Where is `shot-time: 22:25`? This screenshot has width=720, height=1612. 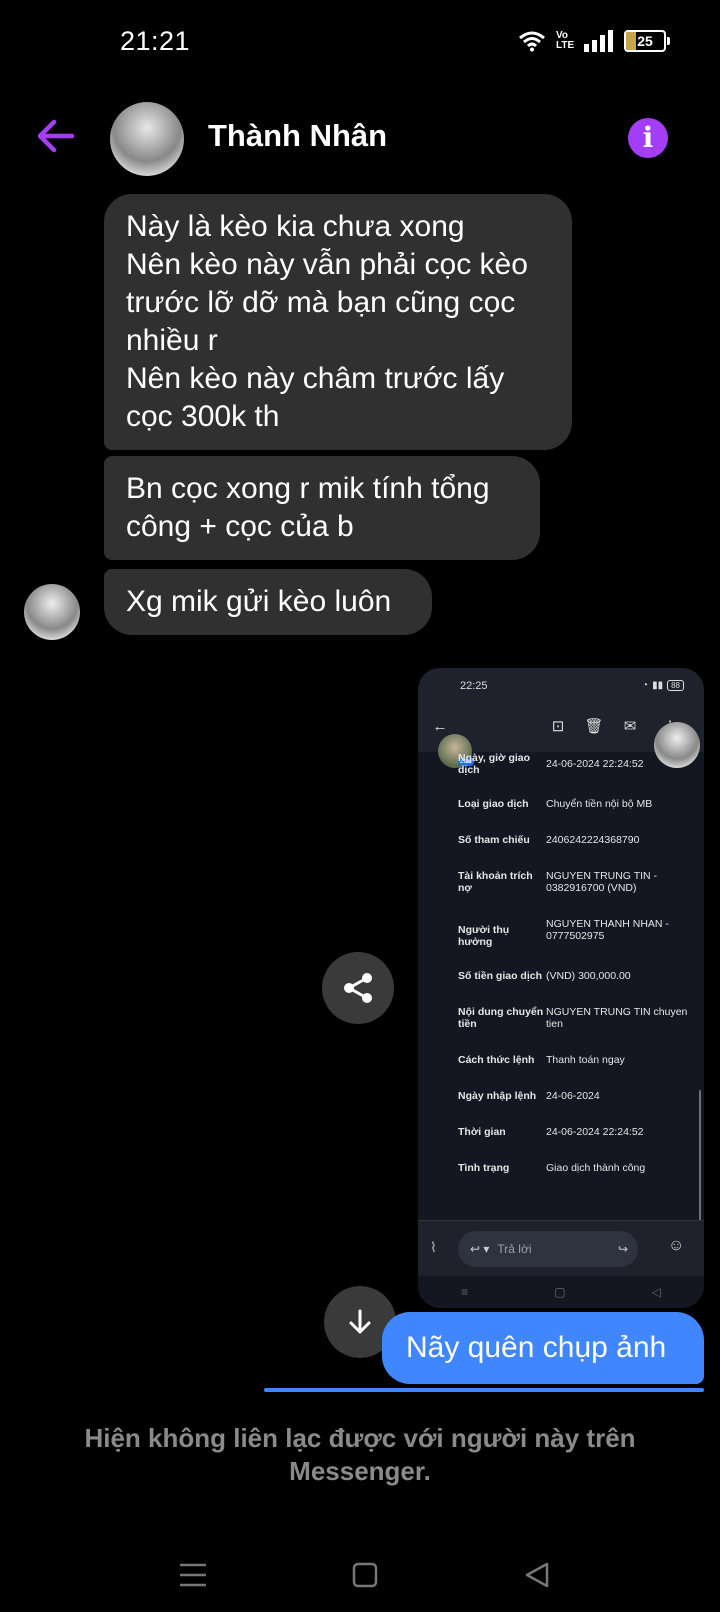 shot-time: 22:25 is located at coordinates (474, 686).